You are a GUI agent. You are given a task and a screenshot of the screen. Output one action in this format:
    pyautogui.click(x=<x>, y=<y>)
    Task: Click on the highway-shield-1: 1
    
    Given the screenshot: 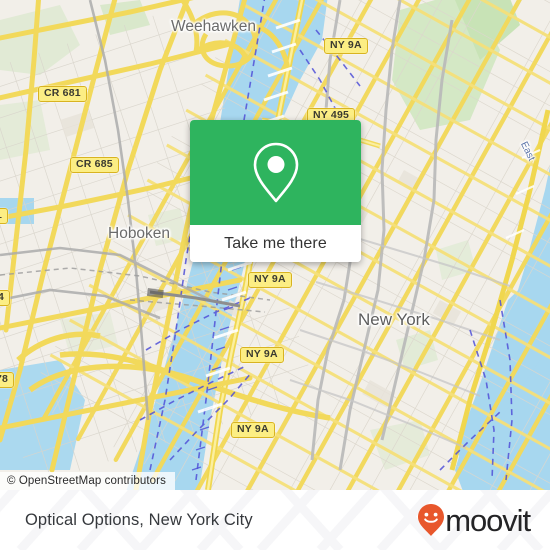 What is the action you would take?
    pyautogui.click(x=4, y=216)
    